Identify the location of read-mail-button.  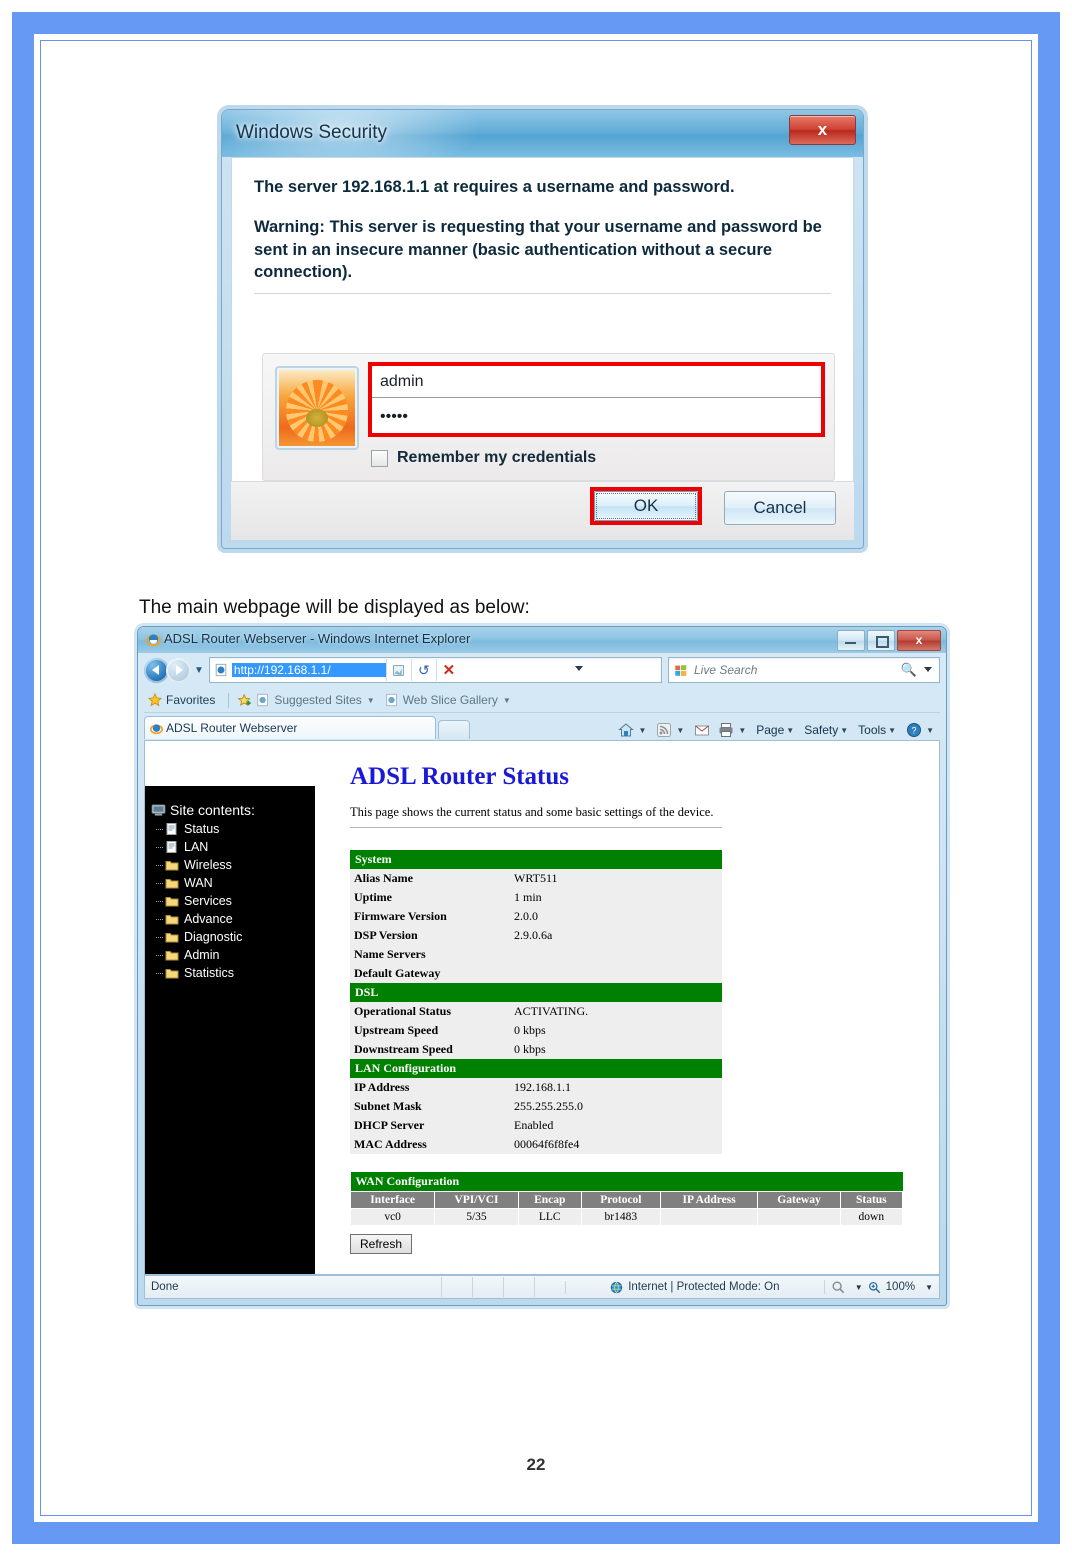
(703, 730).